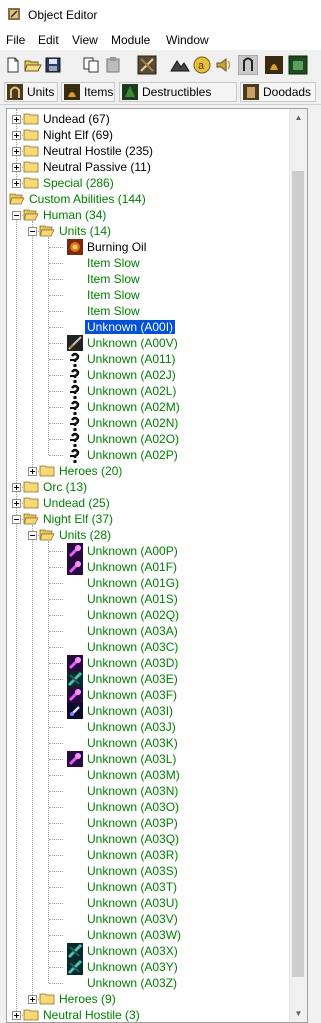 Image resolution: width=321 pixels, height=1023 pixels. Describe the element at coordinates (147, 183) in the screenshot. I see `tree-item: Special (286)` at that location.